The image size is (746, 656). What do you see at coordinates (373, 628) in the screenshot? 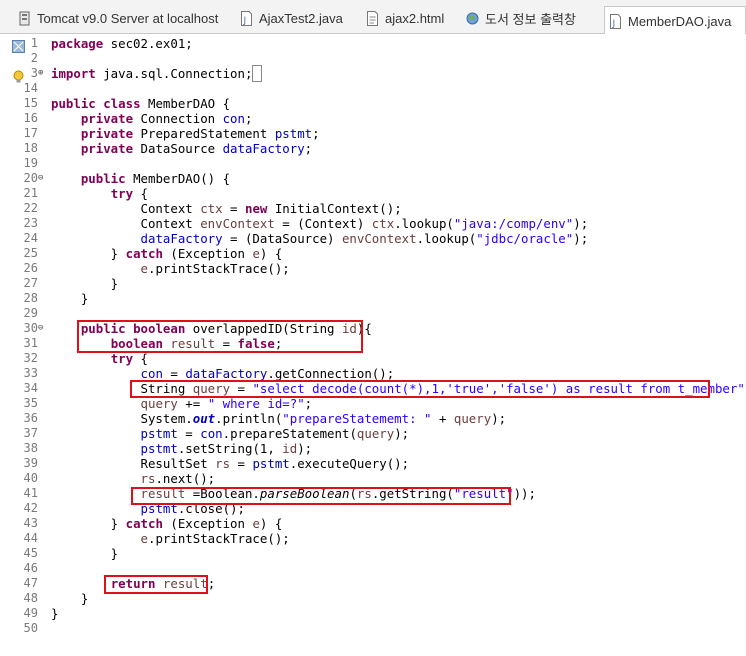
I see `code-line: 50` at bounding box center [373, 628].